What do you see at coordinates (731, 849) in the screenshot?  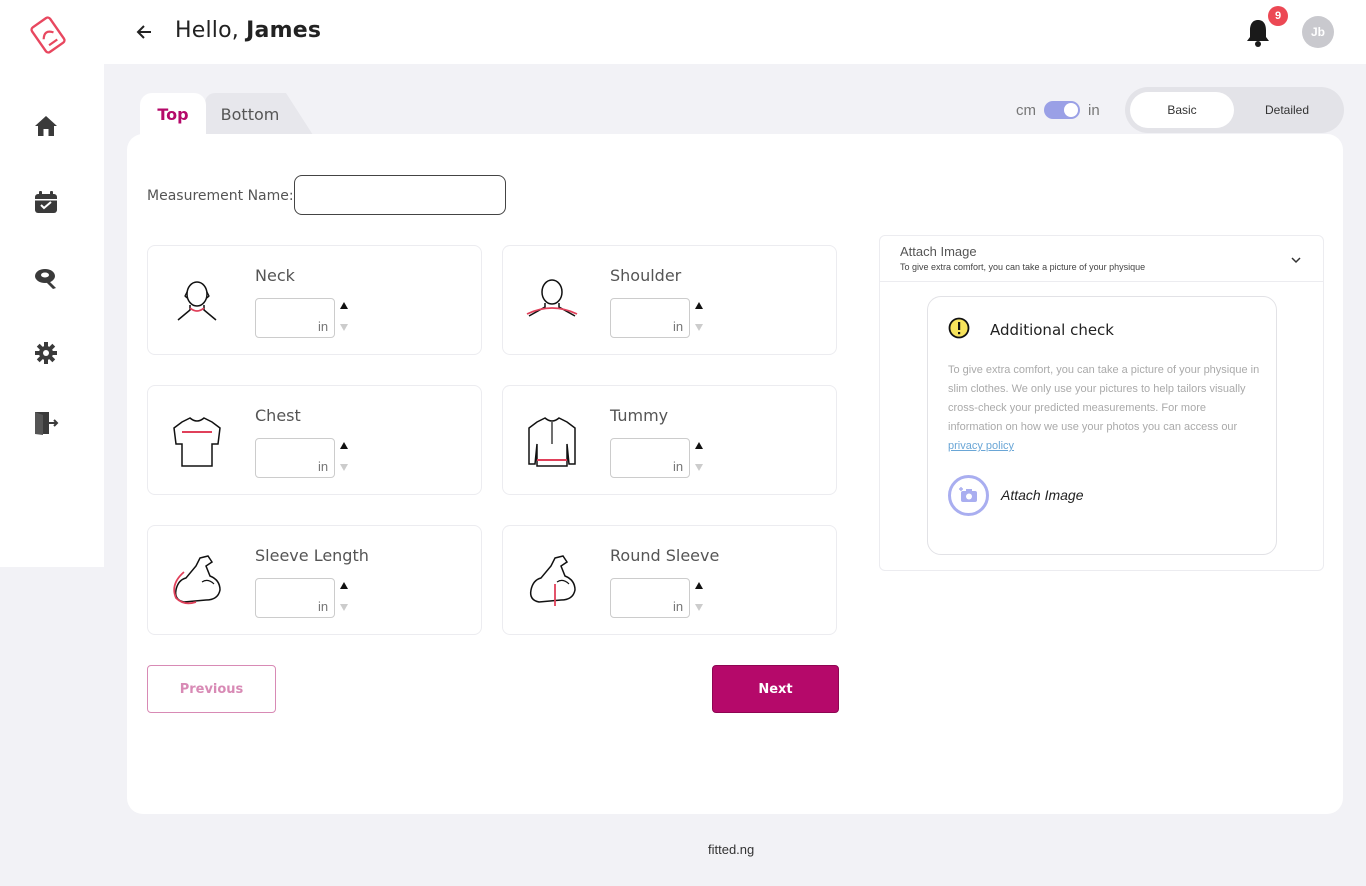 I see `footer-text: fitted.ng` at bounding box center [731, 849].